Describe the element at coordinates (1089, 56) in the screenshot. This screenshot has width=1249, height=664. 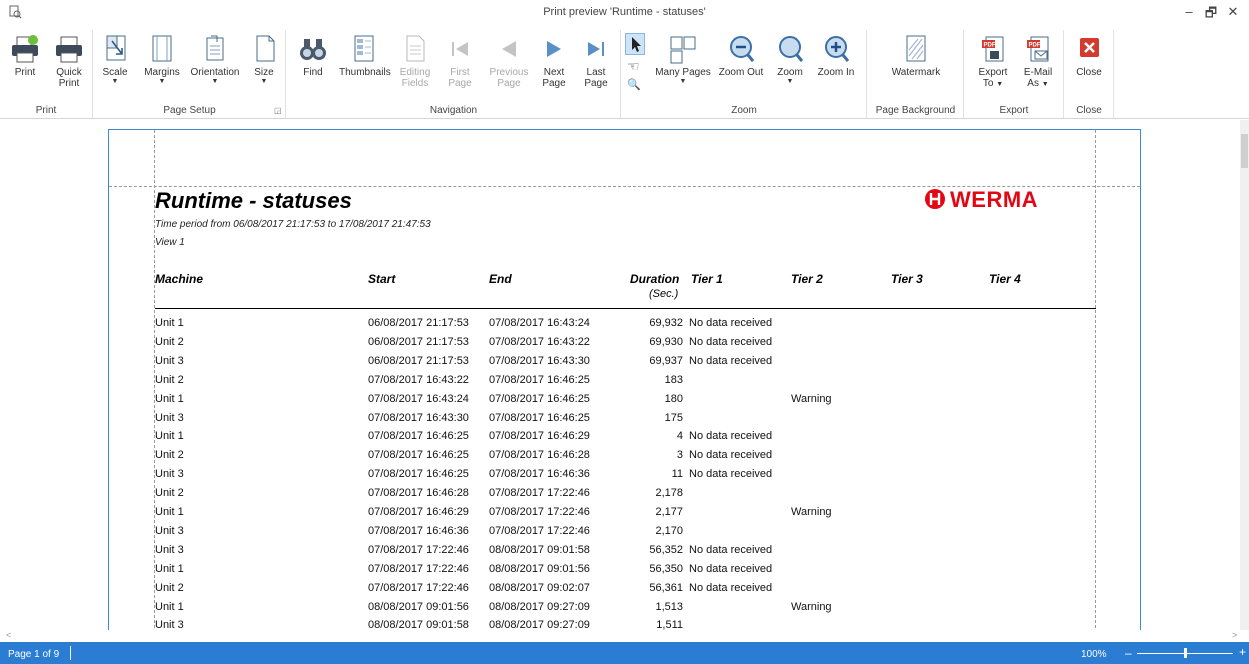
I see `close-preview-button: Close` at that location.